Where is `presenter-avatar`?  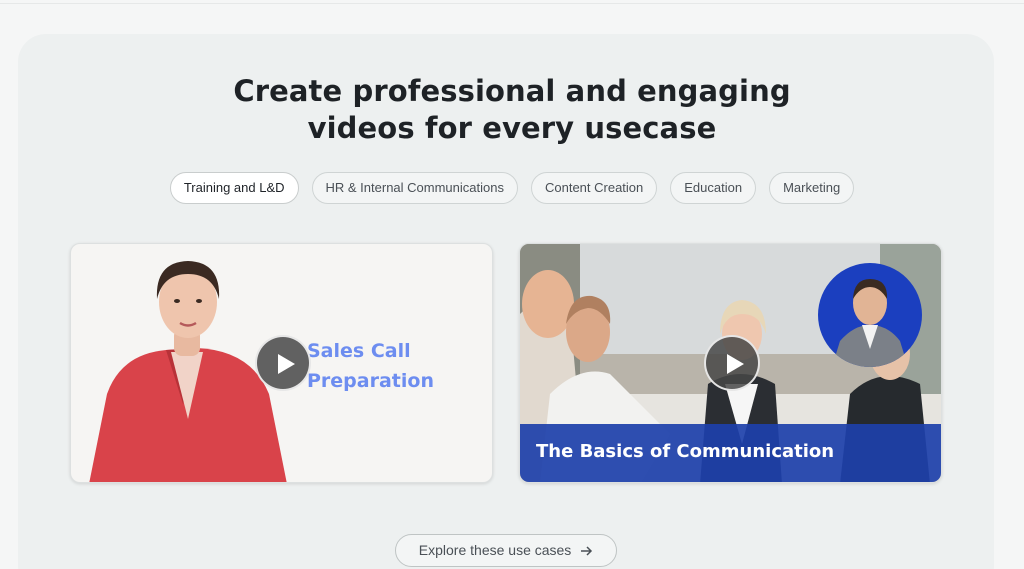
presenter-avatar is located at coordinates (870, 315).